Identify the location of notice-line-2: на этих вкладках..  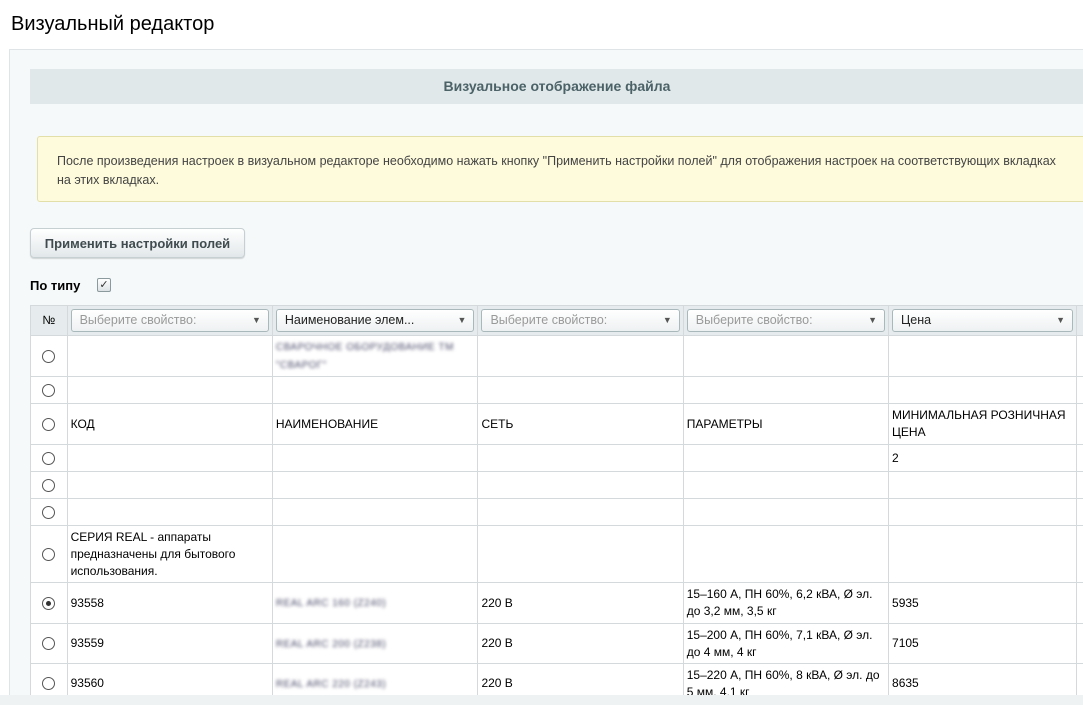
(108, 180).